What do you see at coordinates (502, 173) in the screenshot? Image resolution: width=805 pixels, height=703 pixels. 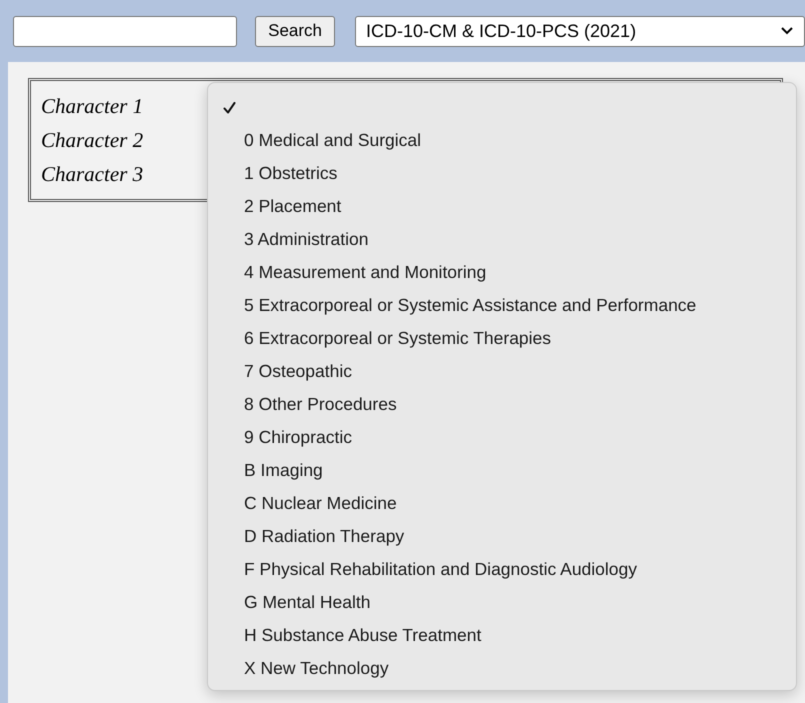 I see `menu-item: 1 Obstetrics` at bounding box center [502, 173].